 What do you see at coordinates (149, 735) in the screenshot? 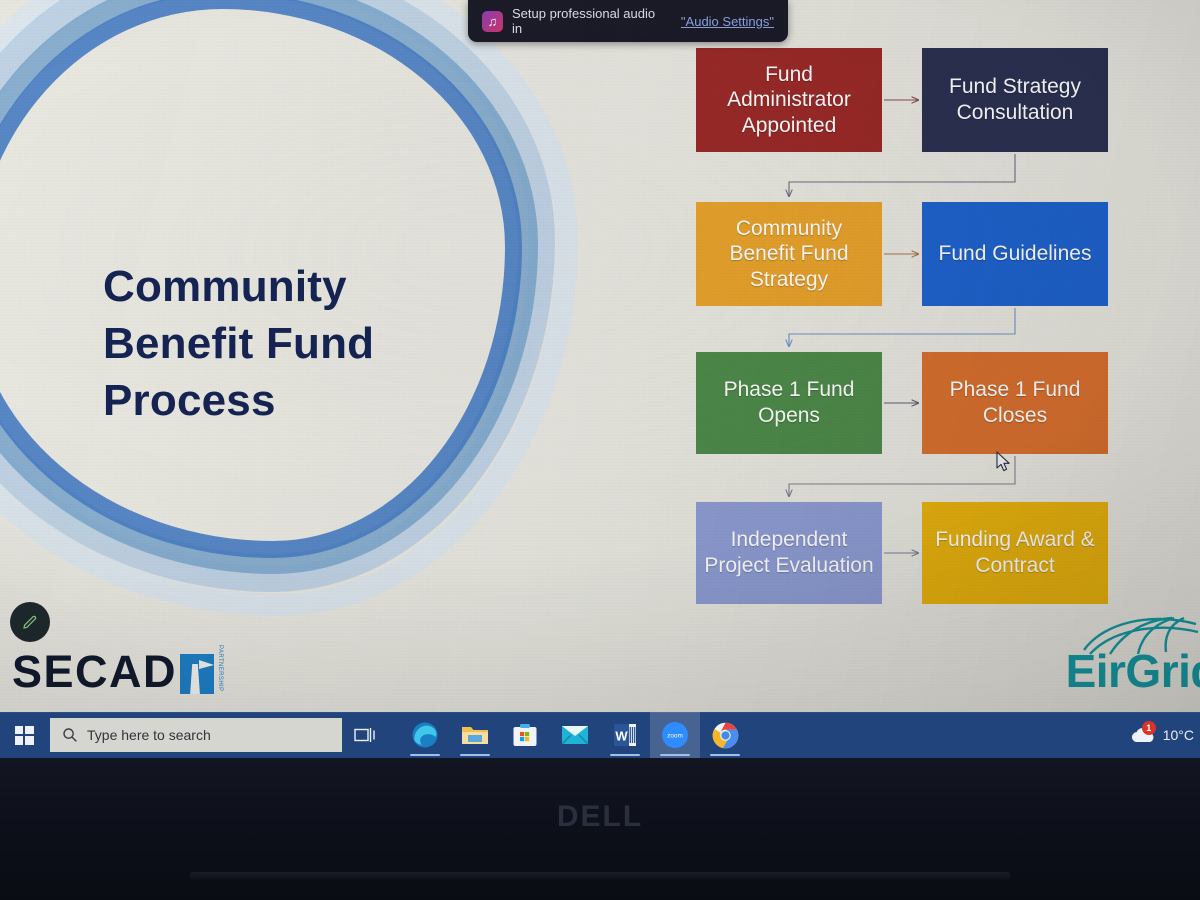
I see `search-placeholder: Type here to search` at bounding box center [149, 735].